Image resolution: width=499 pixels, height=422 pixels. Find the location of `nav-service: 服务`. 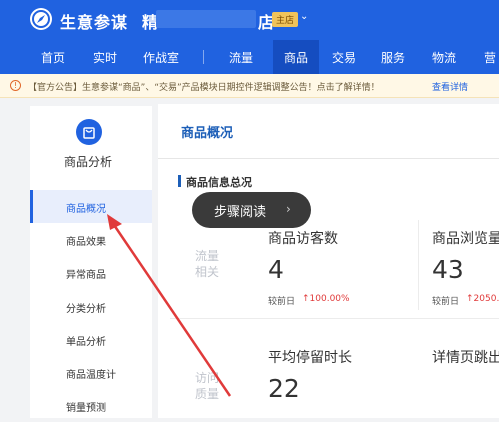

nav-service: 服务 is located at coordinates (393, 57).